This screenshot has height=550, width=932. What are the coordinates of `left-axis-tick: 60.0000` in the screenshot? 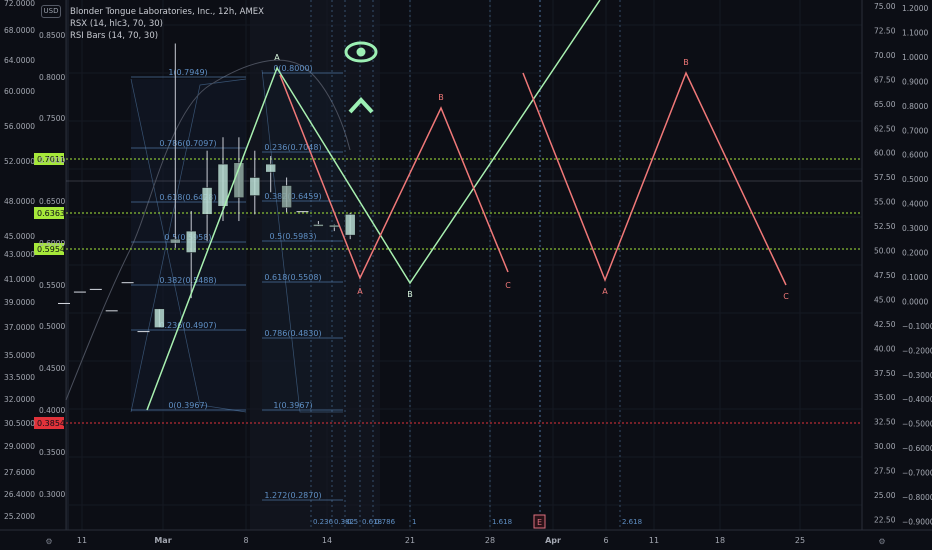 It's located at (19, 91).